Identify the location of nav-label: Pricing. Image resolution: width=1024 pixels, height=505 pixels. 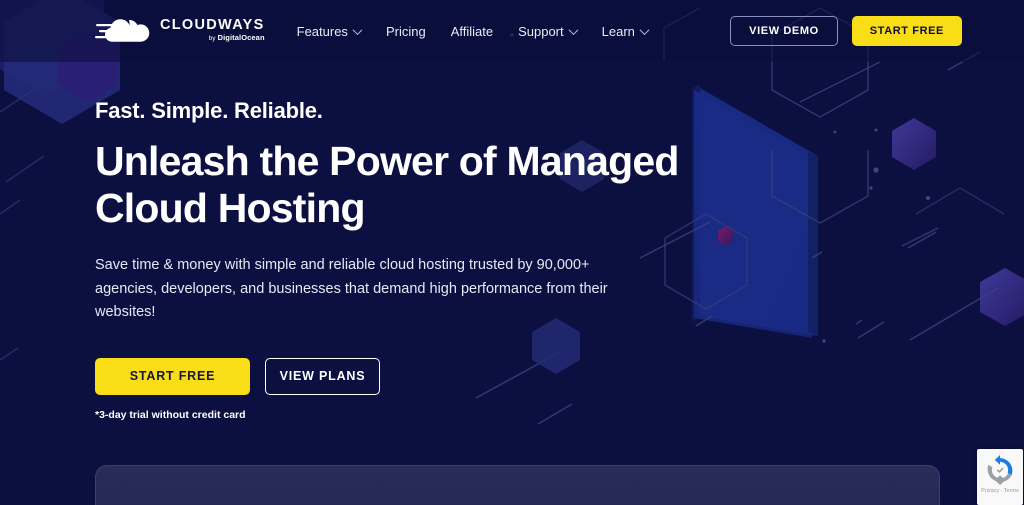
(405, 31).